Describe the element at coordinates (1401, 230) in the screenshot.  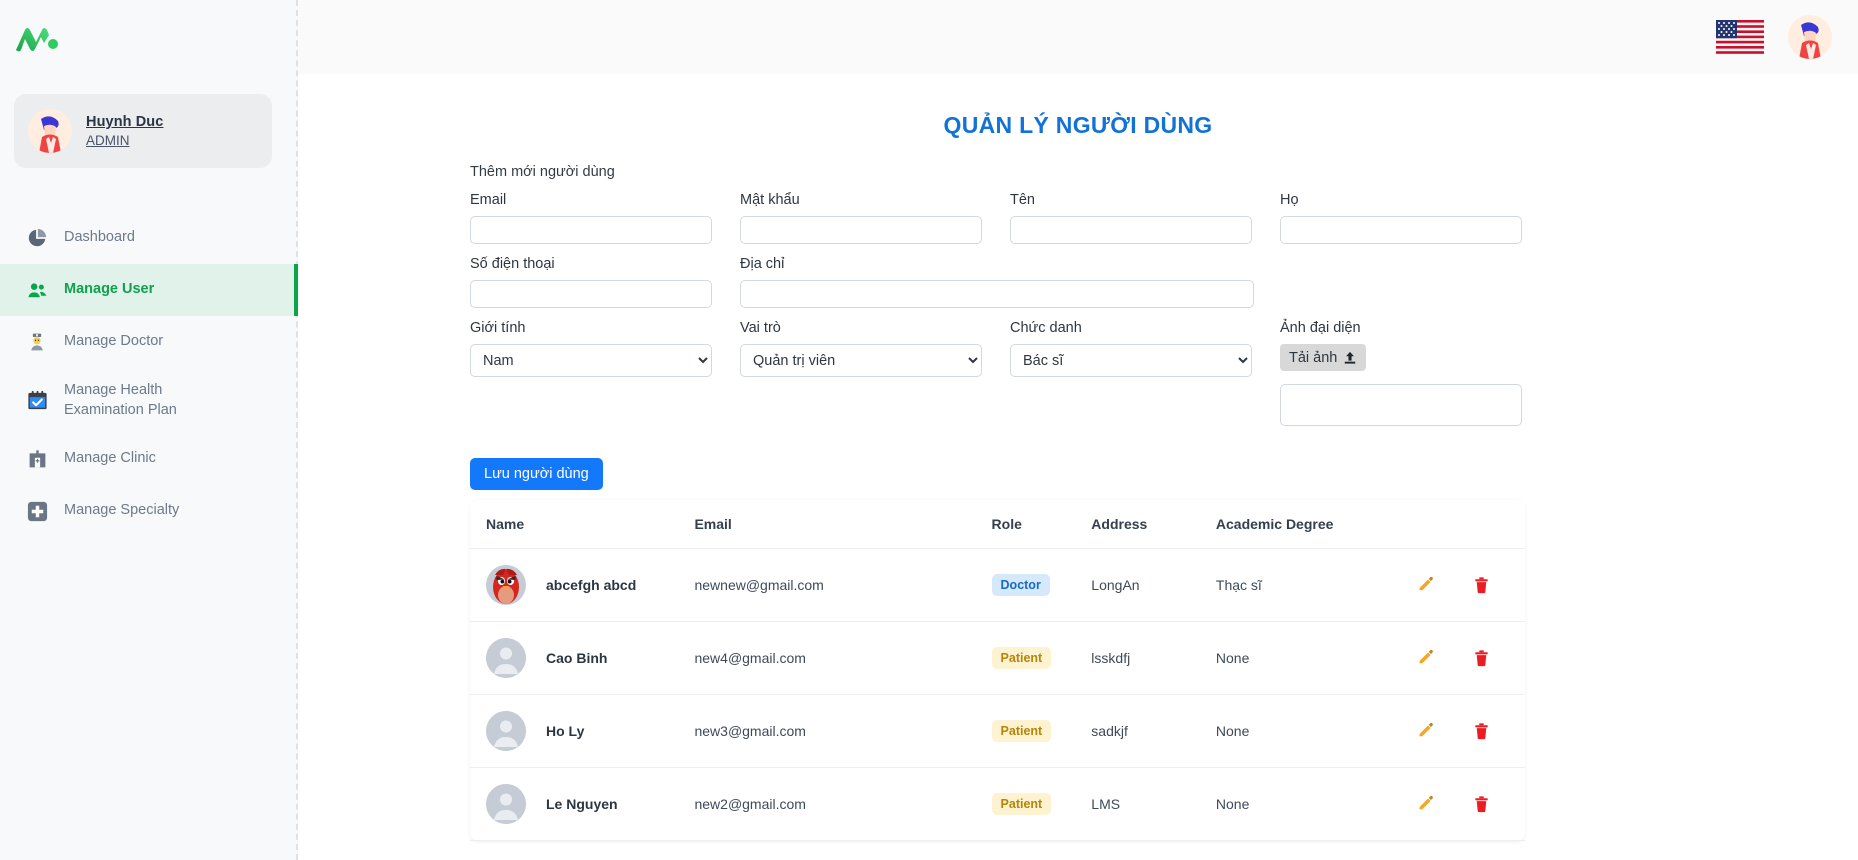
I see `lastname-input` at that location.